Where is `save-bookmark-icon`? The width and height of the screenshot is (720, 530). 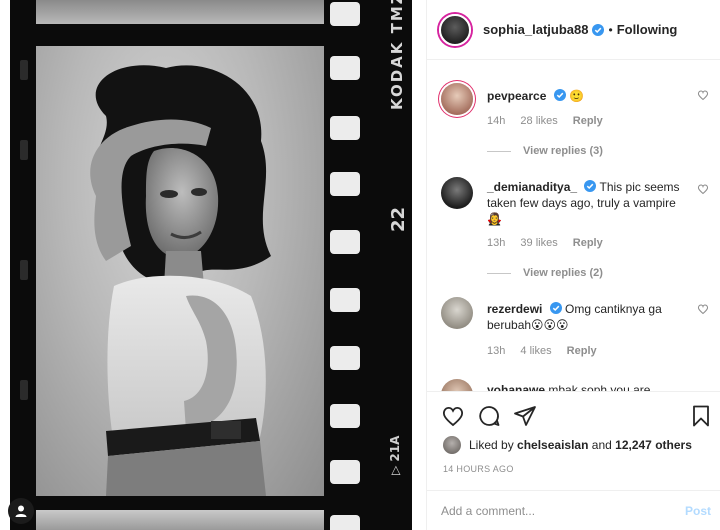 save-bookmark-icon is located at coordinates (701, 416).